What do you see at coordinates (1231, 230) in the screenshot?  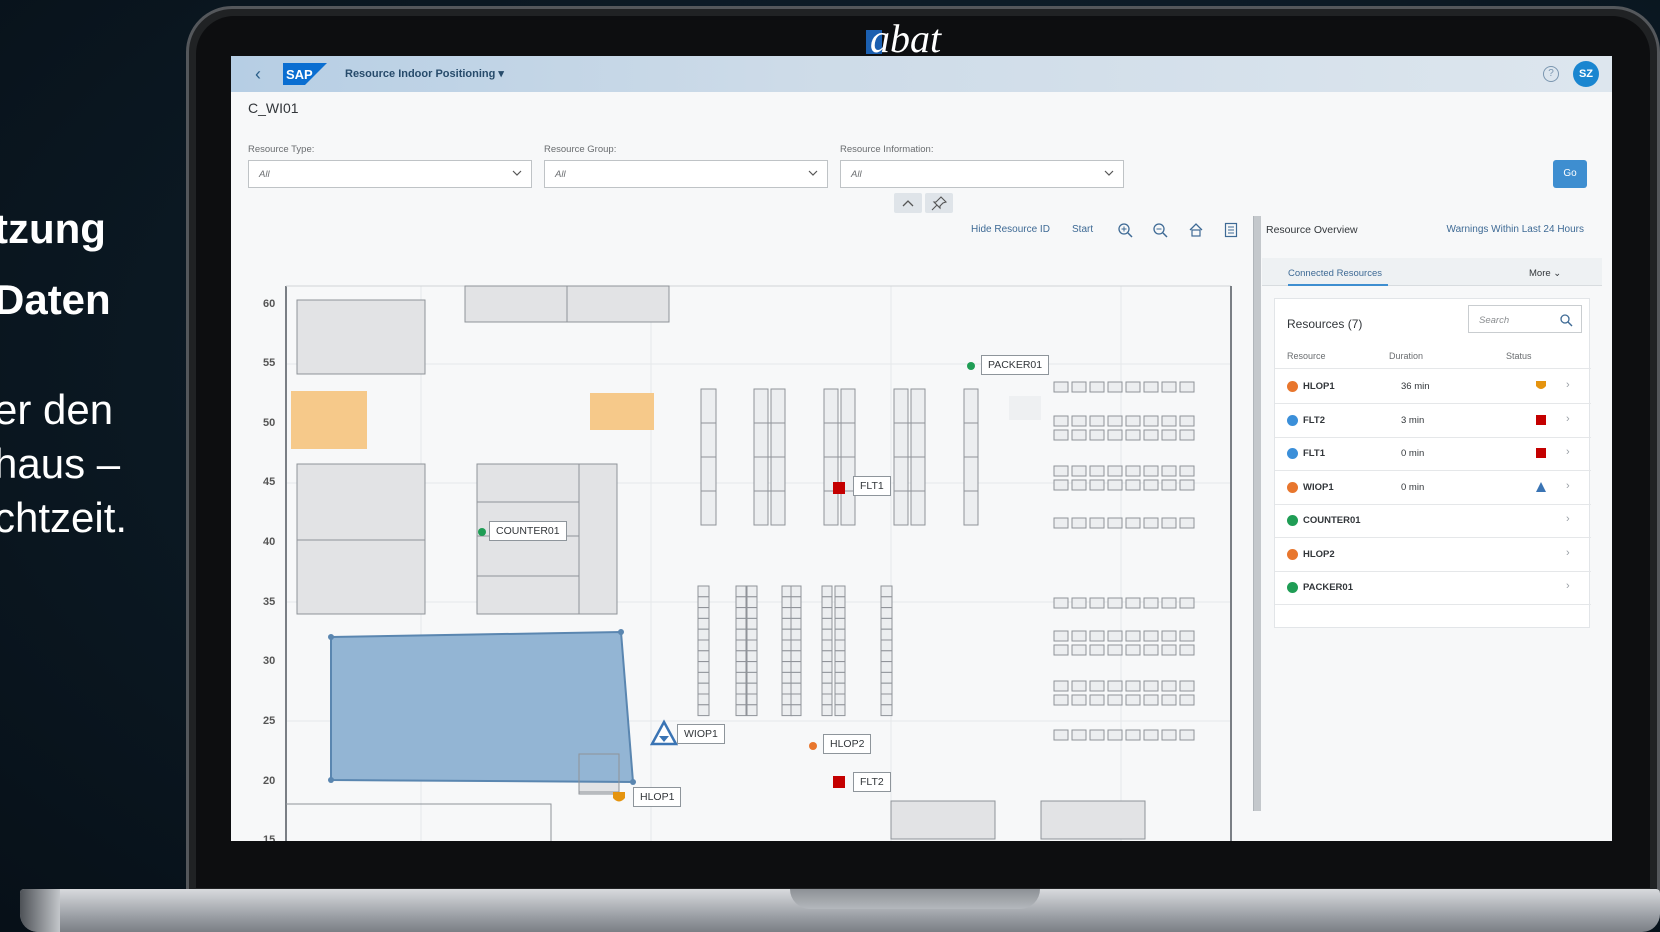 I see `legend-icon` at bounding box center [1231, 230].